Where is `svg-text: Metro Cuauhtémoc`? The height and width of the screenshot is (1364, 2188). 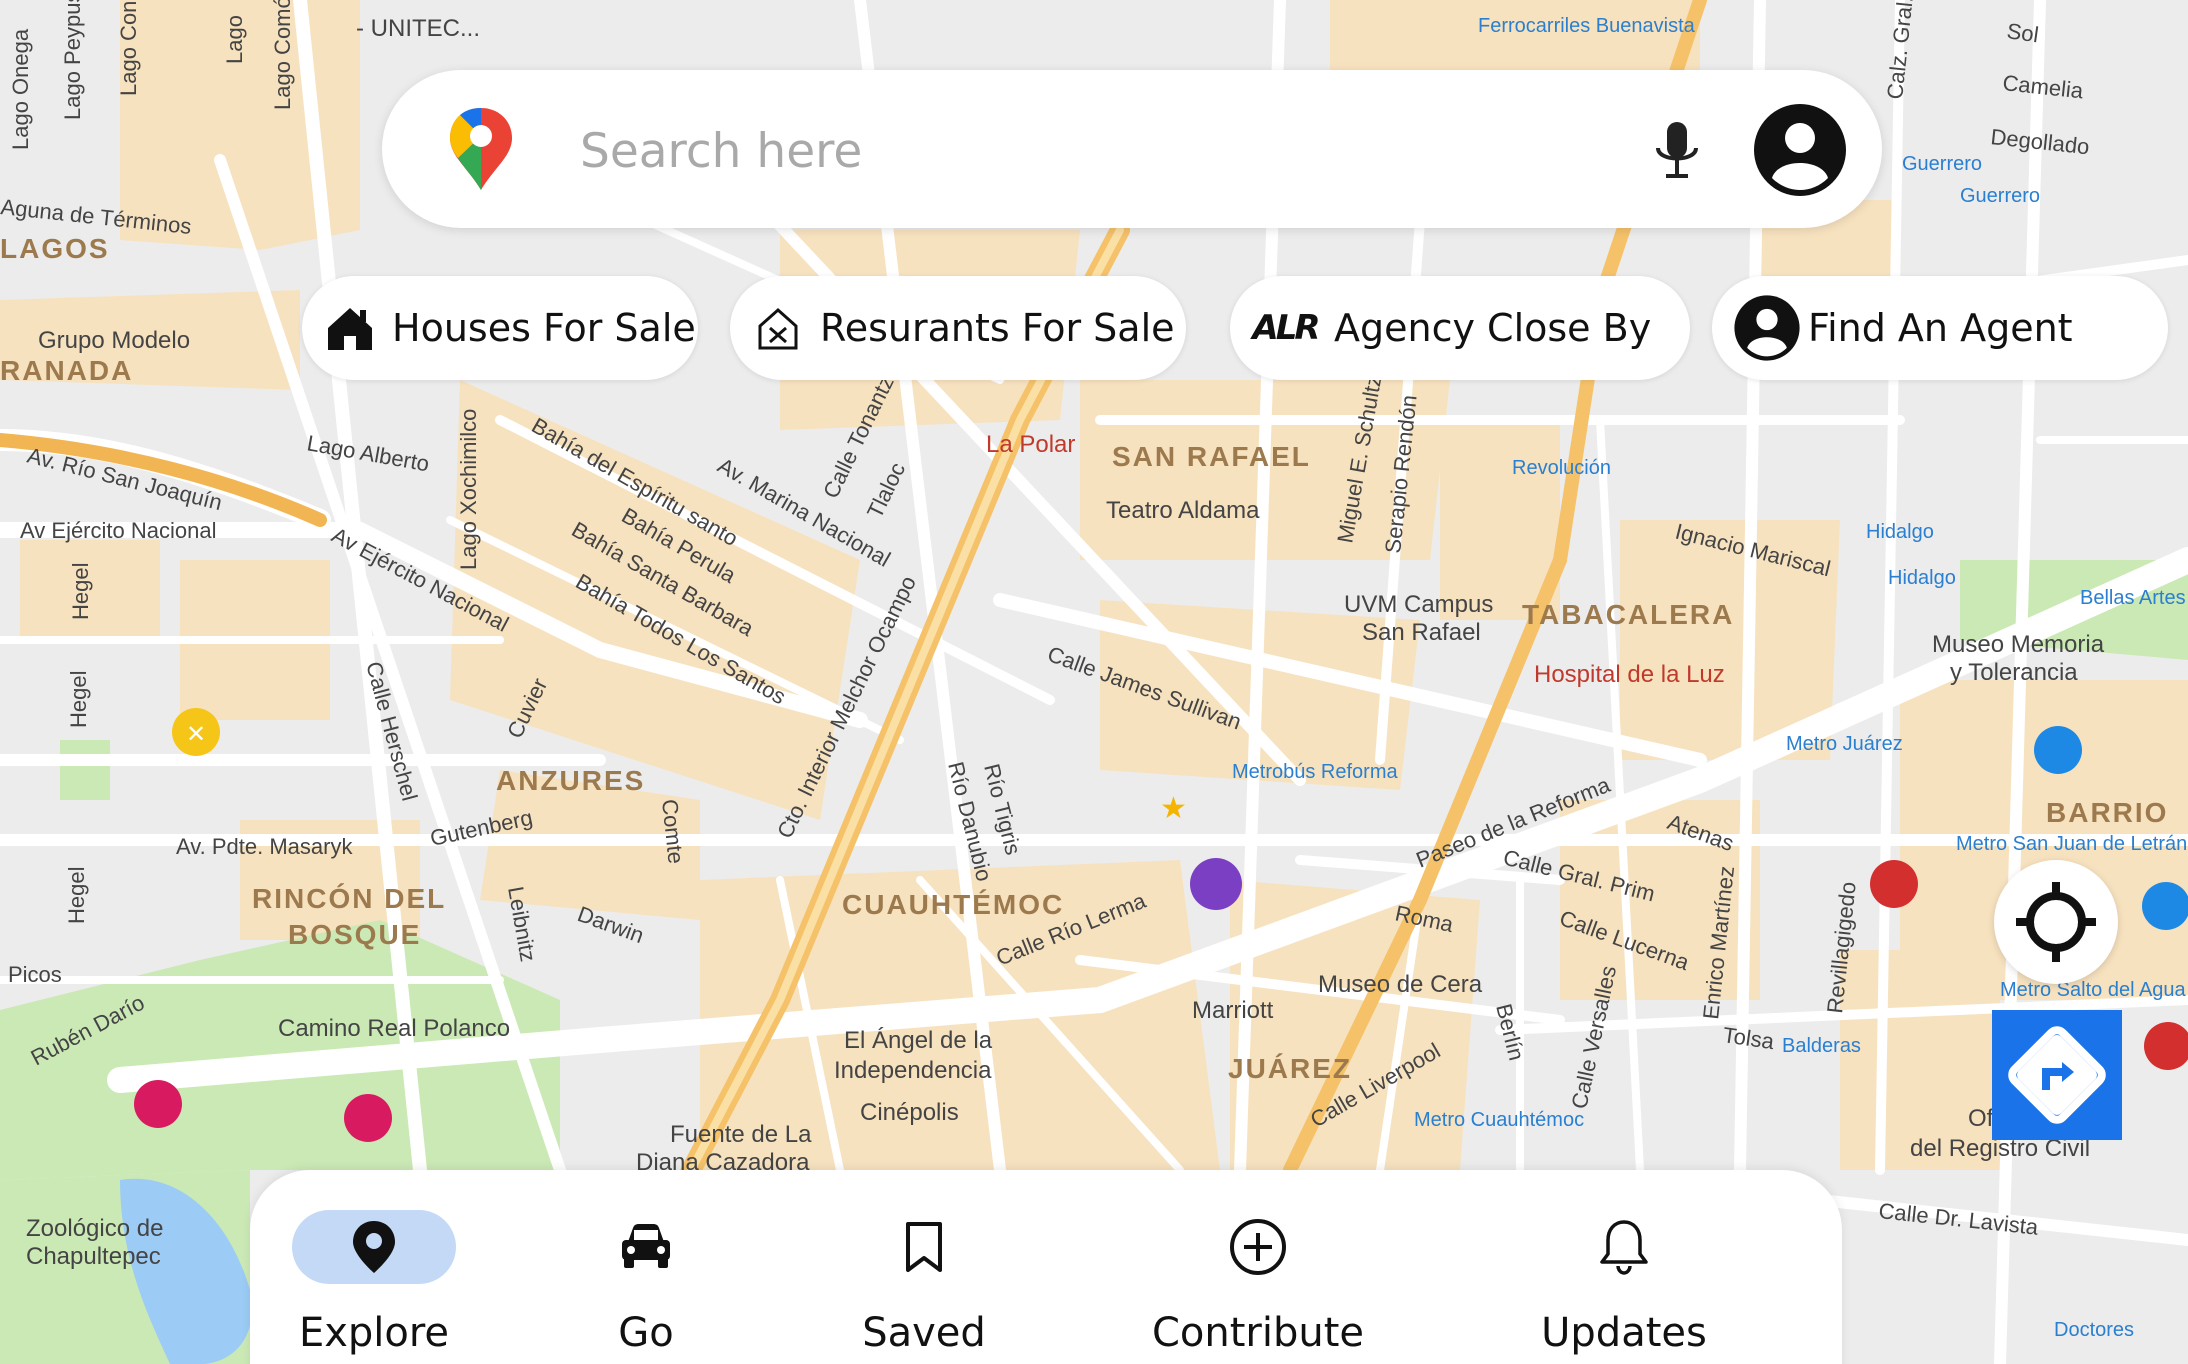
svg-text: Metro Cuauhtémoc is located at coordinates (1499, 1120).